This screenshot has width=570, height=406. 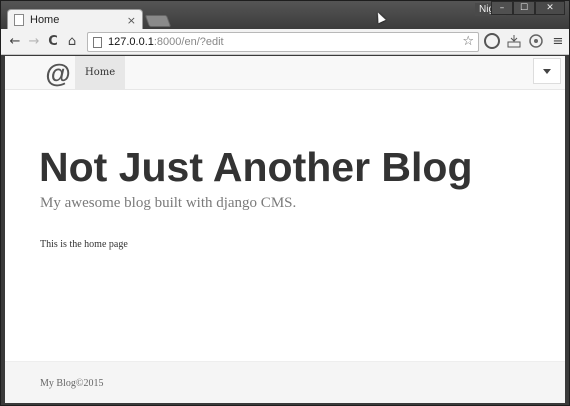 What do you see at coordinates (131, 20) in the screenshot?
I see `close-icon: ×` at bounding box center [131, 20].